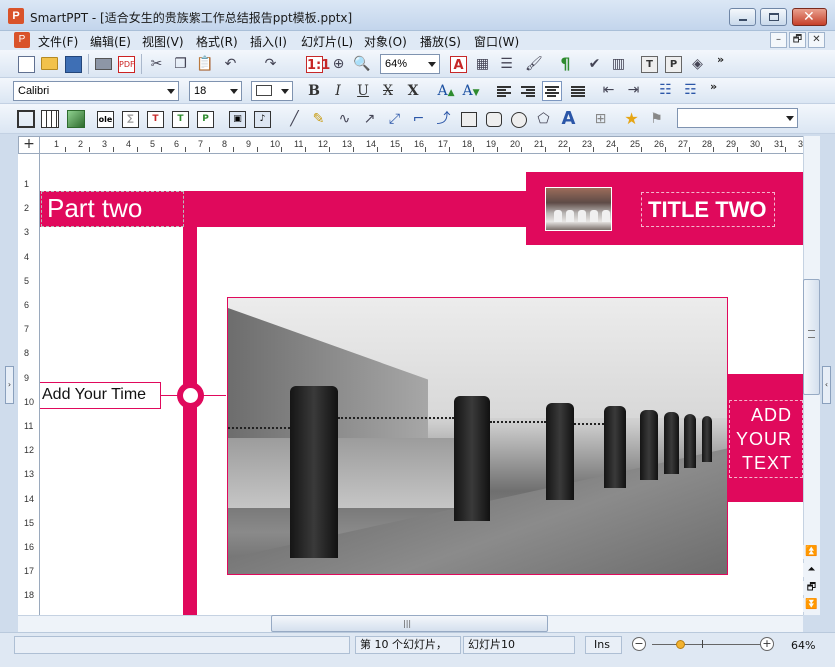 The image size is (835, 667). I want to click on menu-window: 窗口(W), so click(496, 41).